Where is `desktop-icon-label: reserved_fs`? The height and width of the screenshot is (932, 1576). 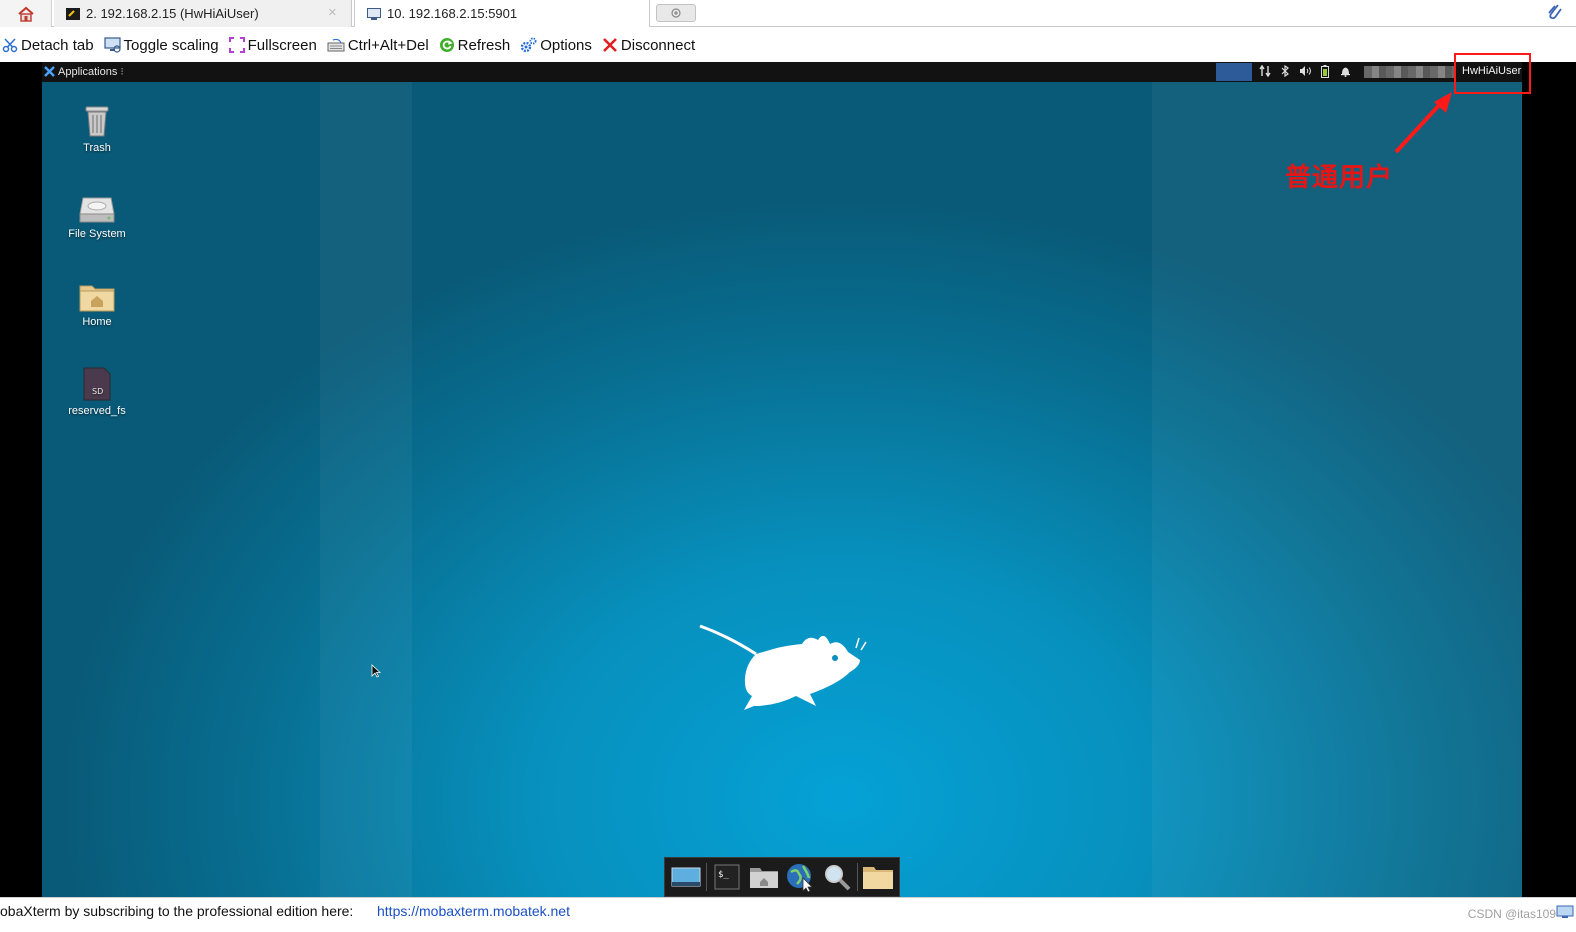 desktop-icon-label: reserved_fs is located at coordinates (97, 411).